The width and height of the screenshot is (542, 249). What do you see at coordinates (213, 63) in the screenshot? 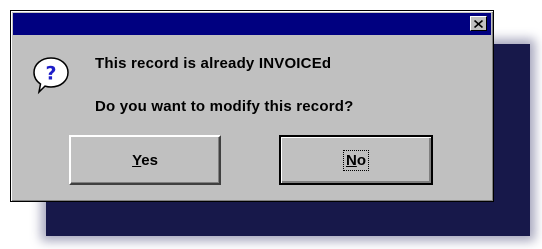
I see `message-line-1: This record is already INVOICEd` at bounding box center [213, 63].